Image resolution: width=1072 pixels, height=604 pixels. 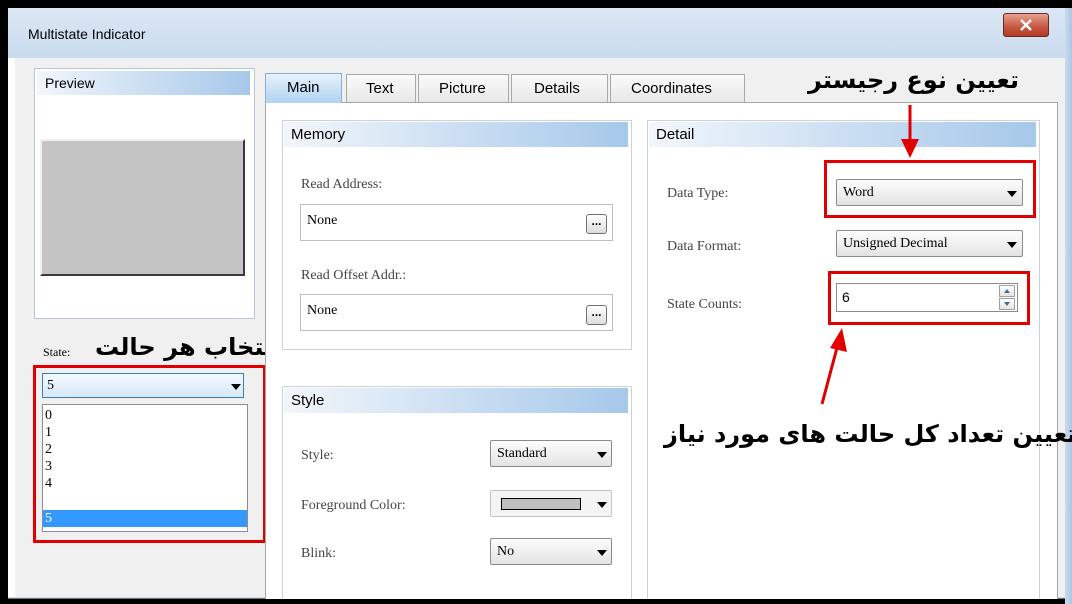 What do you see at coordinates (910, 131) in the screenshot?
I see `arrow-down-icon` at bounding box center [910, 131].